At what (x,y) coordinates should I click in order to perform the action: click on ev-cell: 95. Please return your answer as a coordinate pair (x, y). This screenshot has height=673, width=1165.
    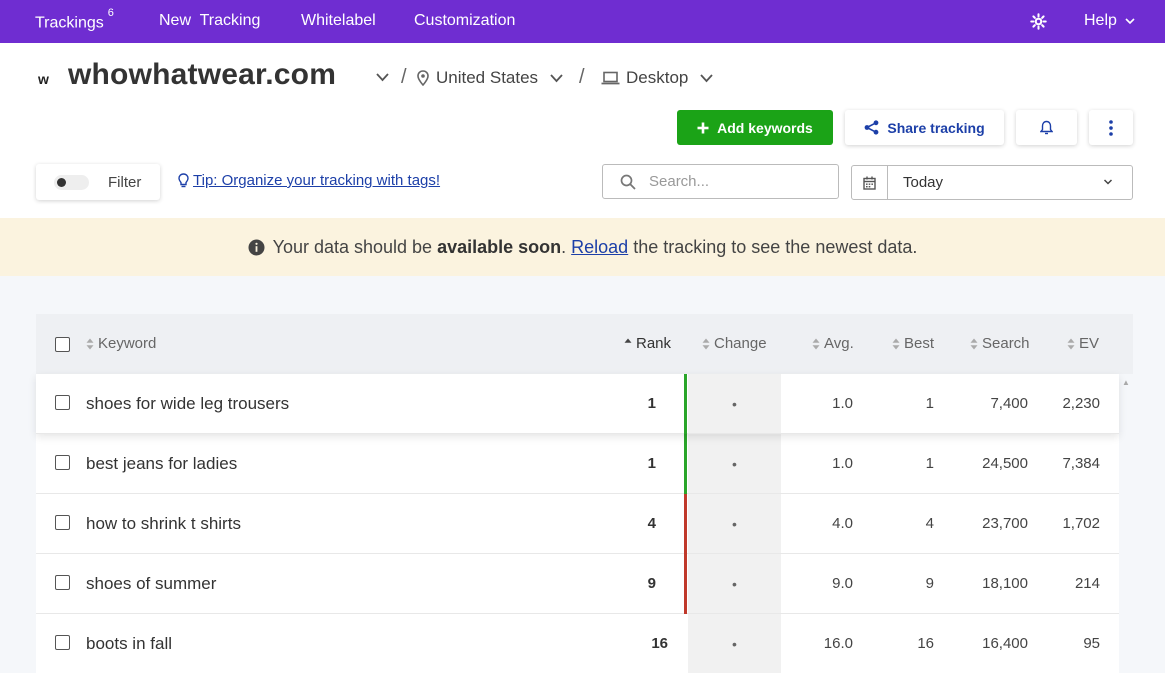
    Looking at the image, I should click on (1091, 643).